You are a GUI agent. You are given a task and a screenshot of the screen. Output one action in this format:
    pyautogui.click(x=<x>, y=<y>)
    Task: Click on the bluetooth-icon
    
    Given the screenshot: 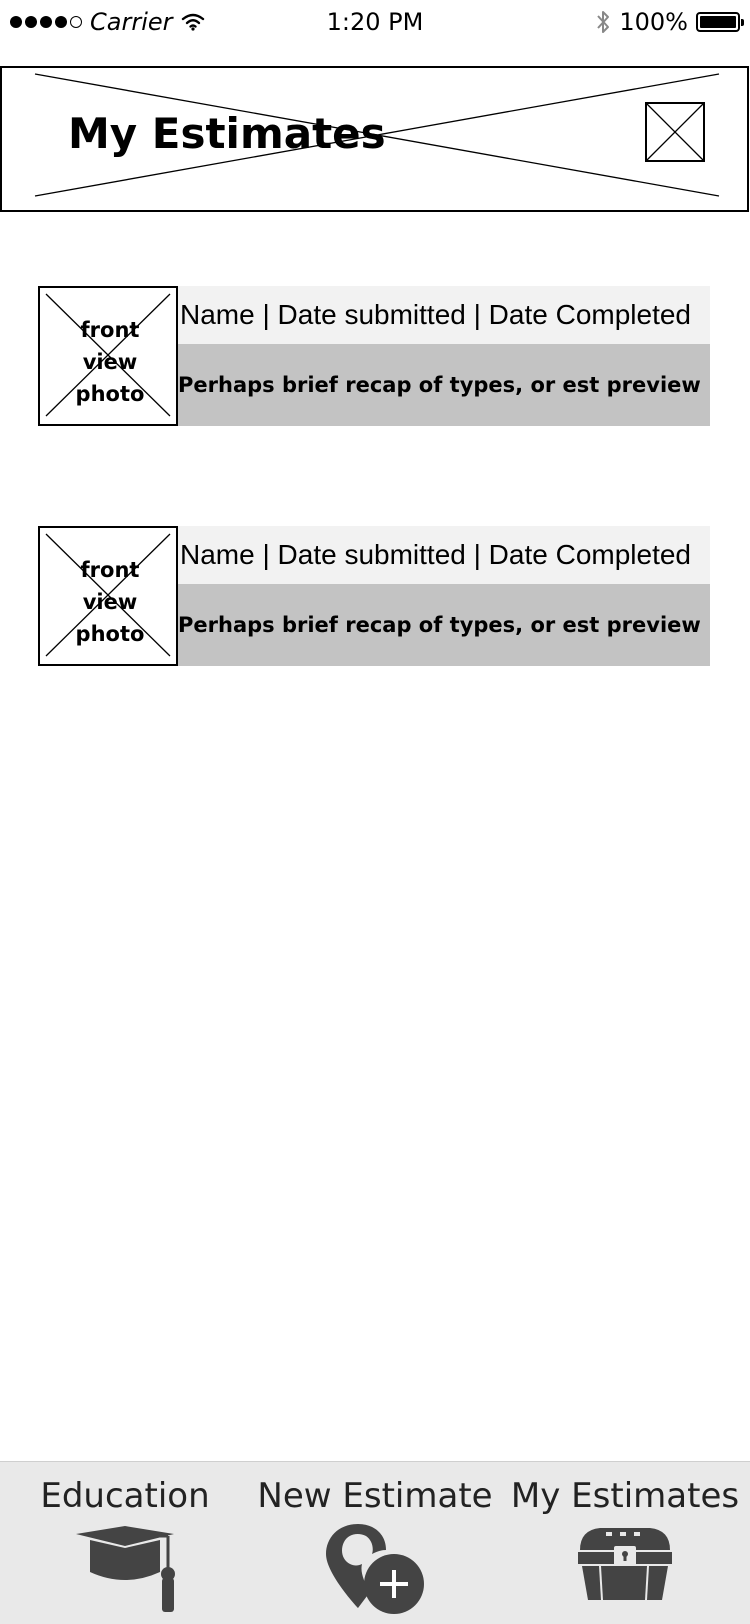 What is the action you would take?
    pyautogui.click(x=603, y=22)
    